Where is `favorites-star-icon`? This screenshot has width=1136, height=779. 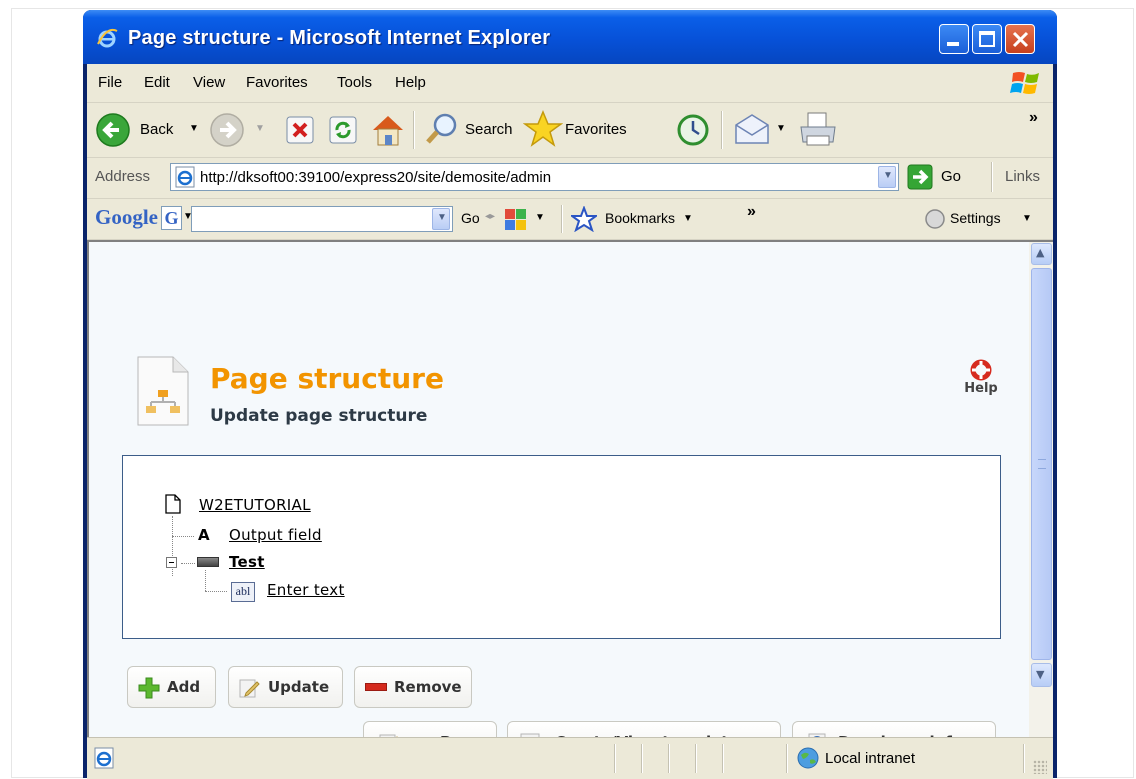 favorites-star-icon is located at coordinates (543, 128).